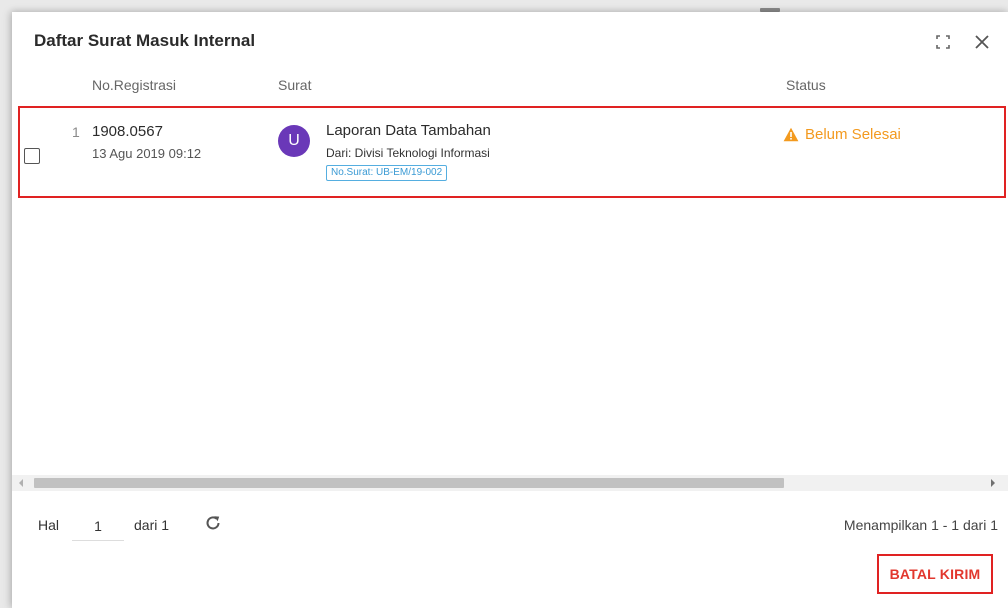 The width and height of the screenshot is (1008, 608). I want to click on column-header-noregistrasi: No.Registrasi, so click(134, 85).